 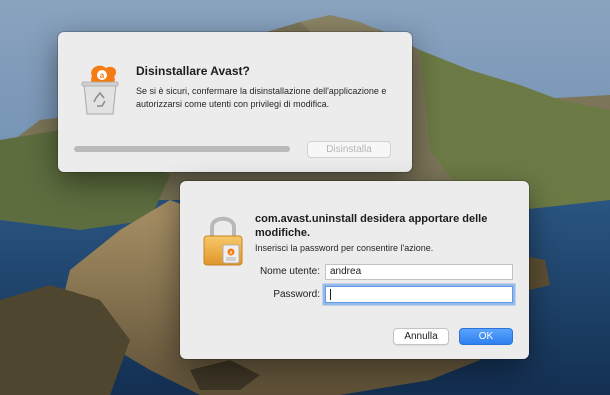 I want to click on uninstall-progress-bar, so click(x=182, y=149).